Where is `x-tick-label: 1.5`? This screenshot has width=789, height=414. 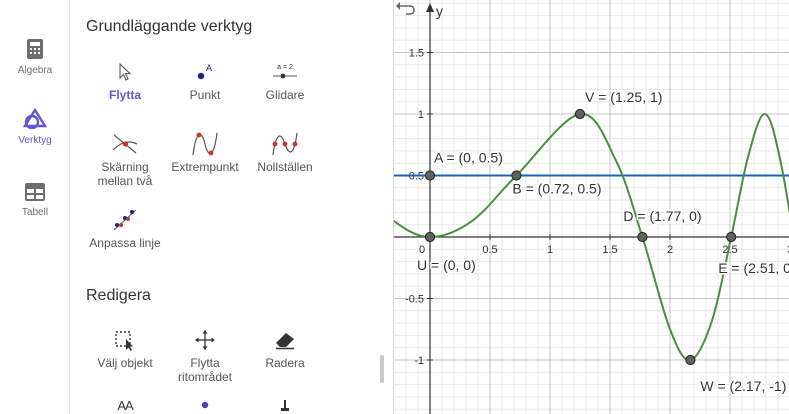 x-tick-label: 1.5 is located at coordinates (609, 250).